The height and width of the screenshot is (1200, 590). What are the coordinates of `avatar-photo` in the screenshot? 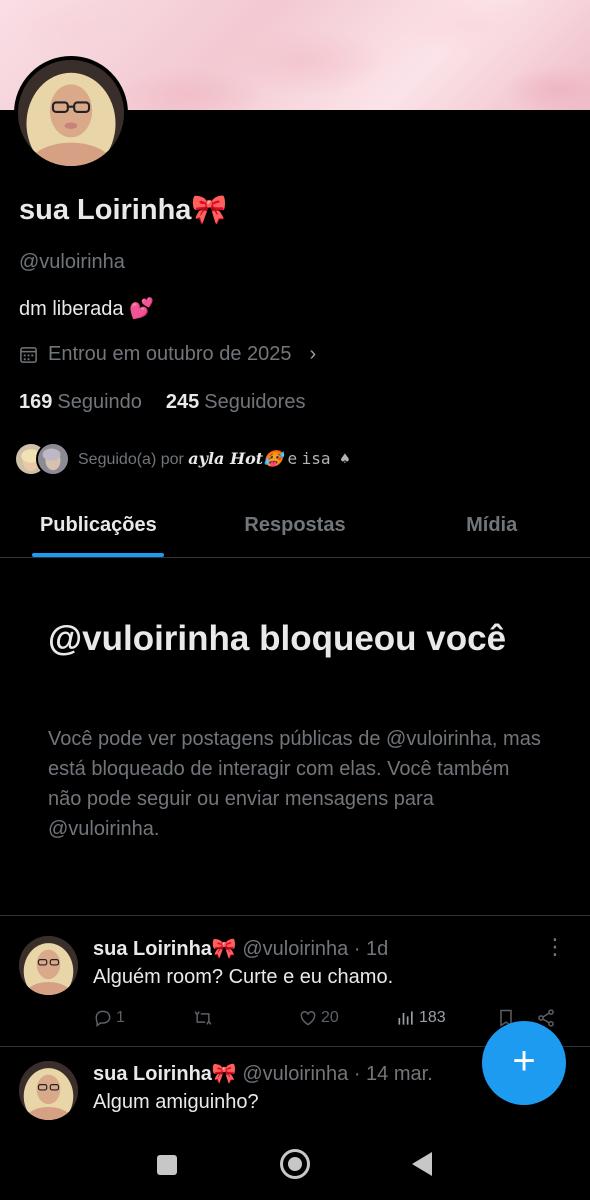 It's located at (71, 113).